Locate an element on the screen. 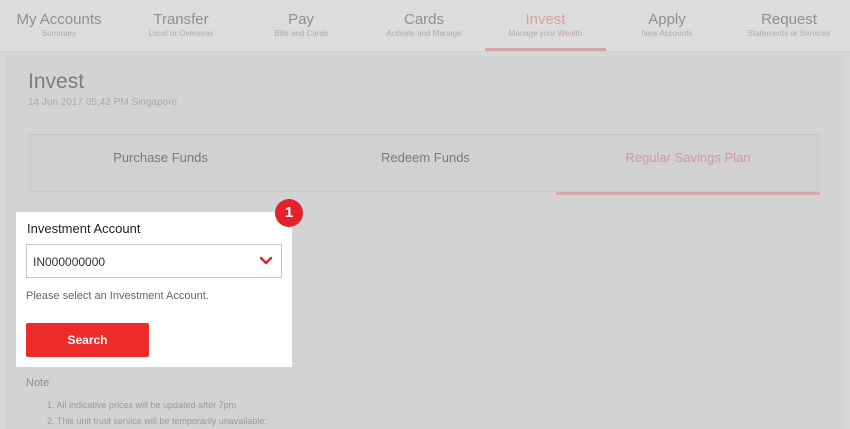  nav-transfer: Transfer Local or Overseas is located at coordinates (181, 26).